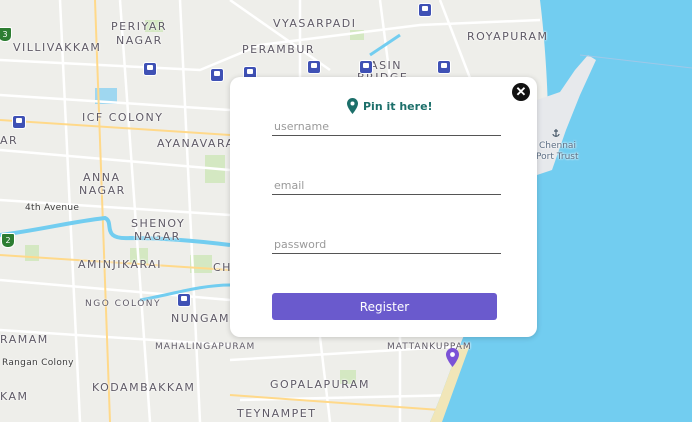 The image size is (692, 422). Describe the element at coordinates (196, 143) in the screenshot. I see `map-label-ayanavaram: AYANAVARA` at that location.